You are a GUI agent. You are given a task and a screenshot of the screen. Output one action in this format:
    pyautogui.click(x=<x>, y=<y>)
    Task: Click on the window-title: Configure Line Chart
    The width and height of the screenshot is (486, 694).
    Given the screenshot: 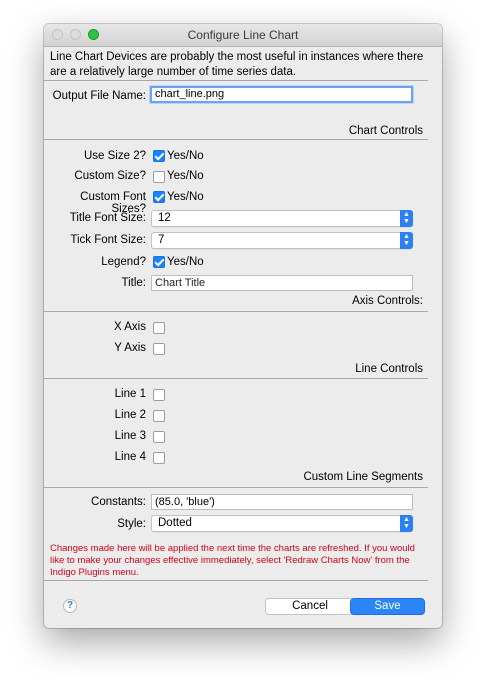 What is the action you would take?
    pyautogui.click(x=243, y=35)
    